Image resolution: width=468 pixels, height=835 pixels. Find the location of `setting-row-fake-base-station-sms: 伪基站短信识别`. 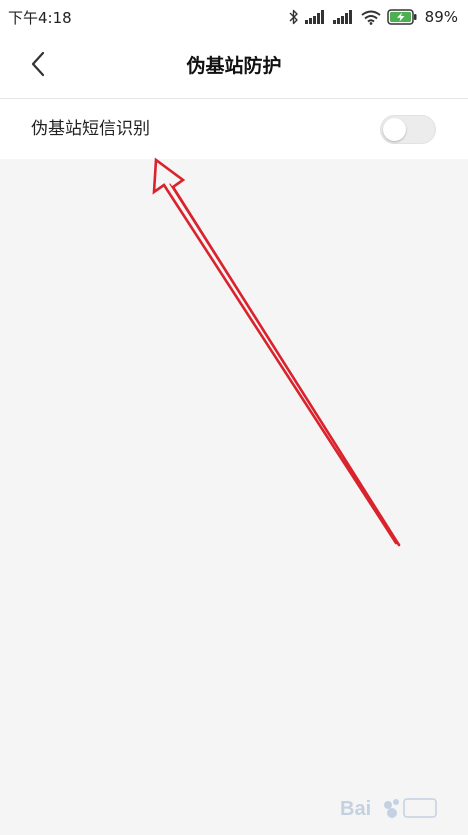

setting-row-fake-base-station-sms: 伪基站短信识别 is located at coordinates (234, 129).